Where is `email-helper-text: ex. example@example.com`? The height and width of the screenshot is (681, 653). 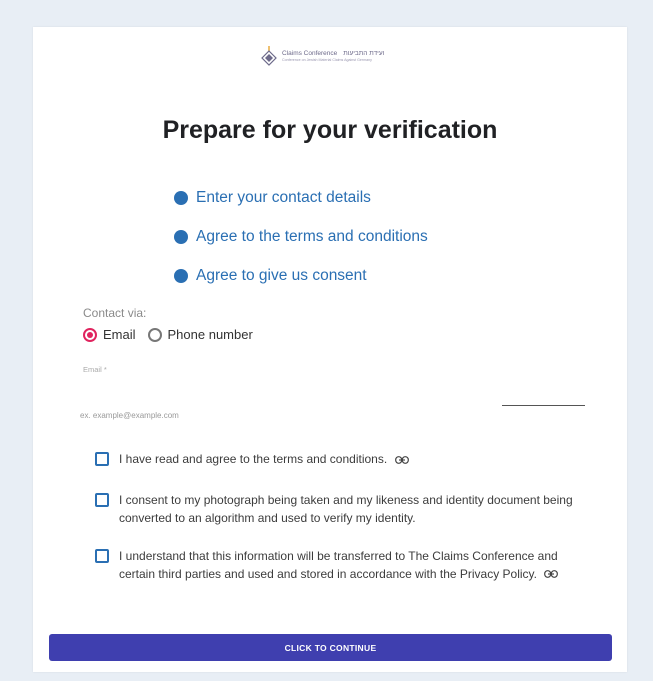
email-helper-text: ex. example@example.com is located at coordinates (129, 415).